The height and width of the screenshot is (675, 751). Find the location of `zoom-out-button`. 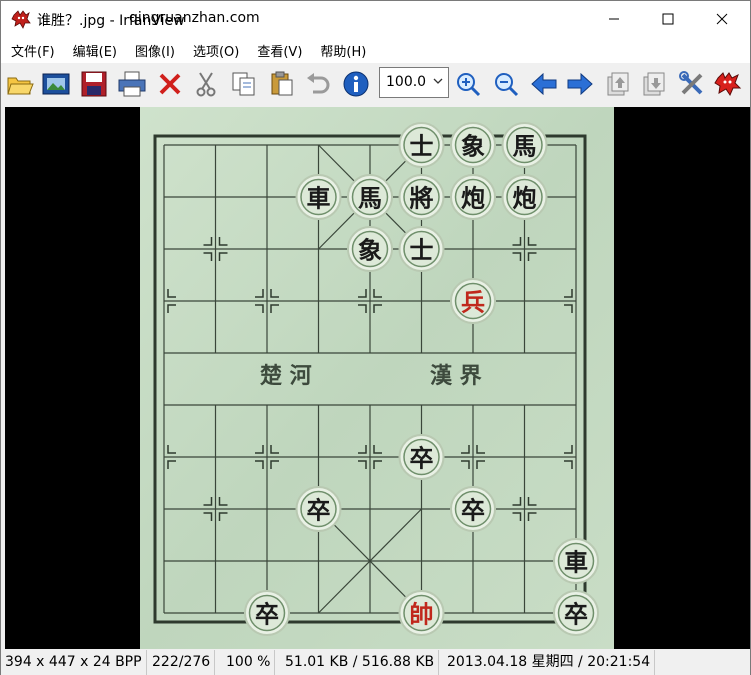

zoom-out-button is located at coordinates (506, 84).